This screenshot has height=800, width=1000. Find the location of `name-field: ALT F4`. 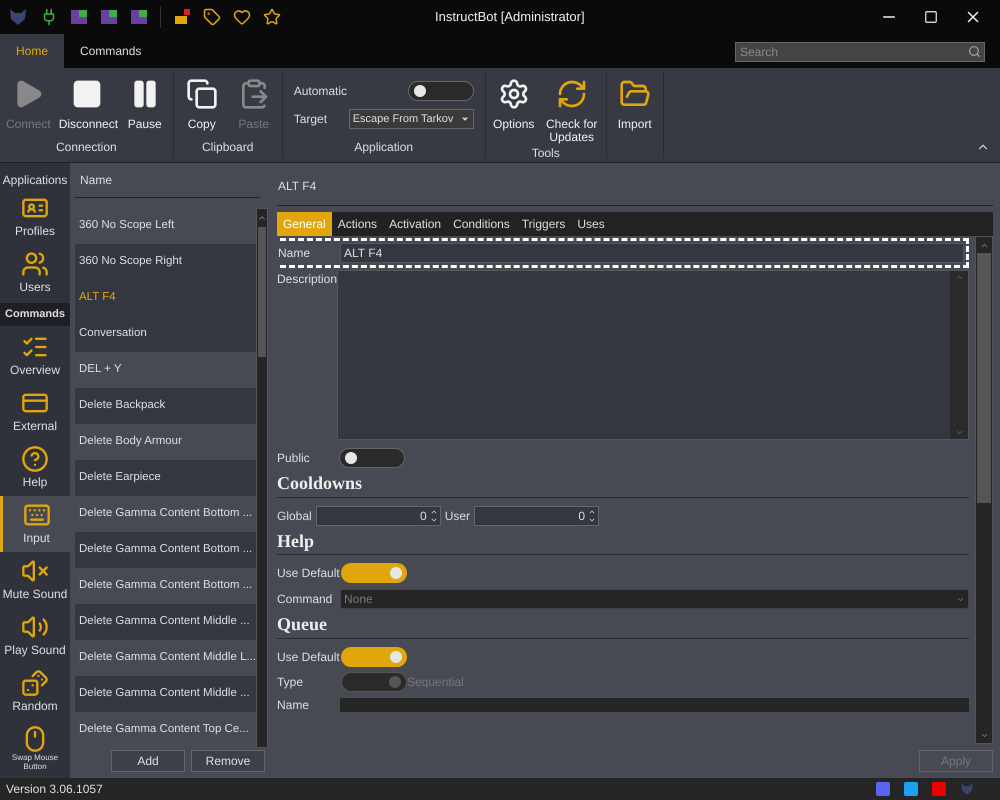

name-field: ALT F4 is located at coordinates (652, 253).